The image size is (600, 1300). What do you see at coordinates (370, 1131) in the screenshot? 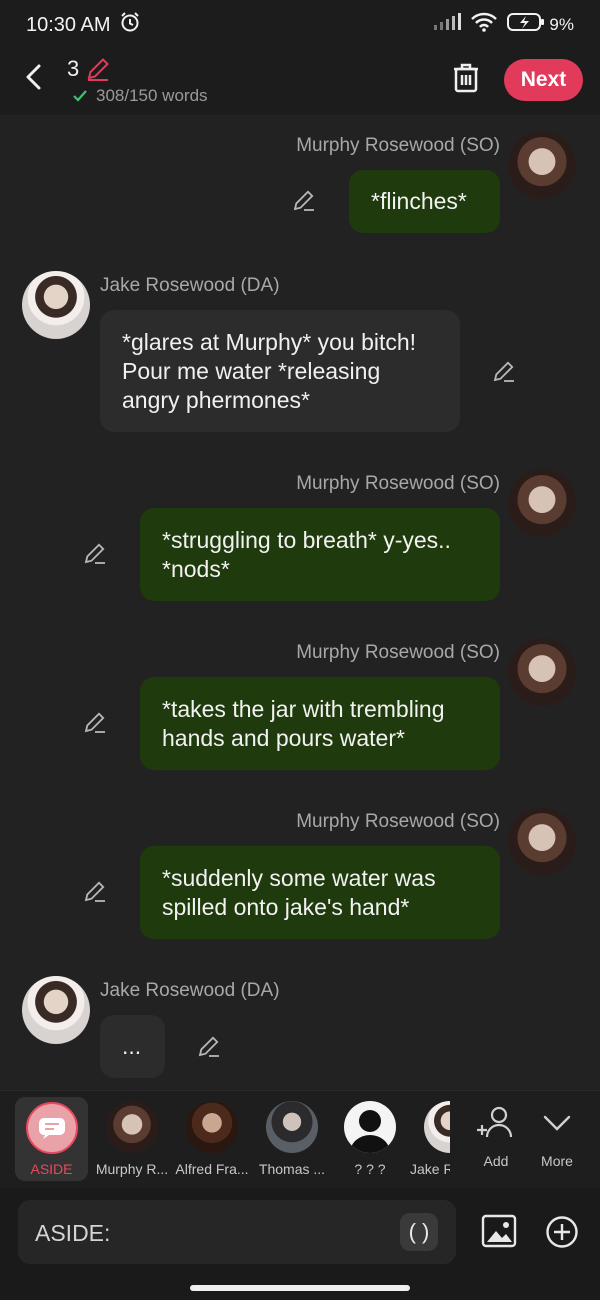
I see `unknown-person-icon` at bounding box center [370, 1131].